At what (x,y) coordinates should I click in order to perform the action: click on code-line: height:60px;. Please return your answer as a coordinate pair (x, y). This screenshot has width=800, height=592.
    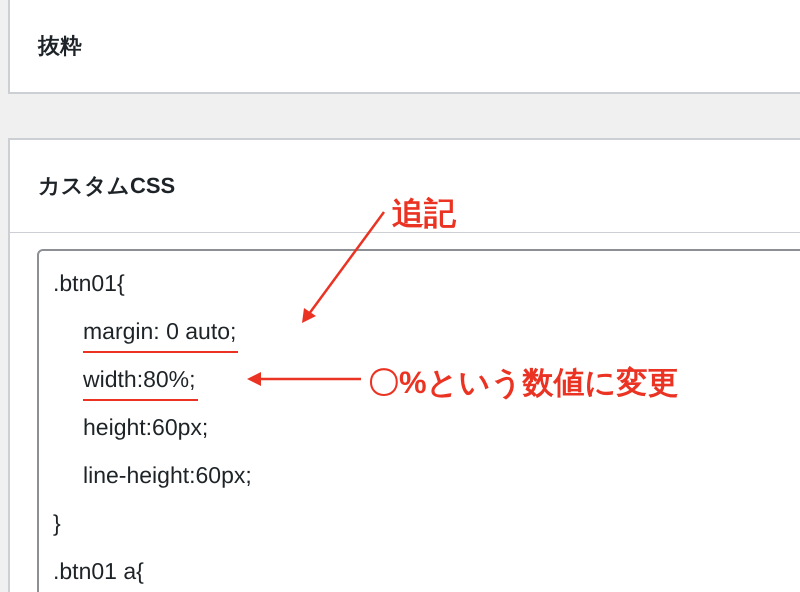
    Looking at the image, I should click on (146, 428).